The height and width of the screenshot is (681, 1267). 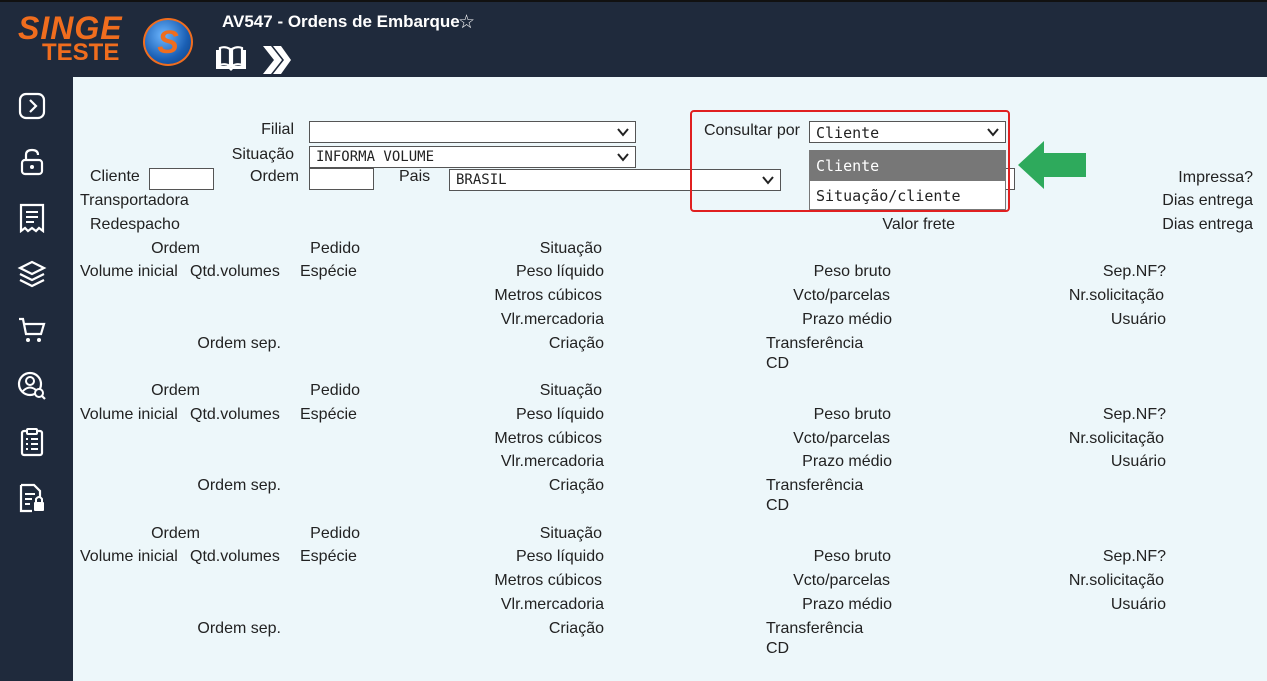 I want to click on filial-select, so click(x=472, y=132).